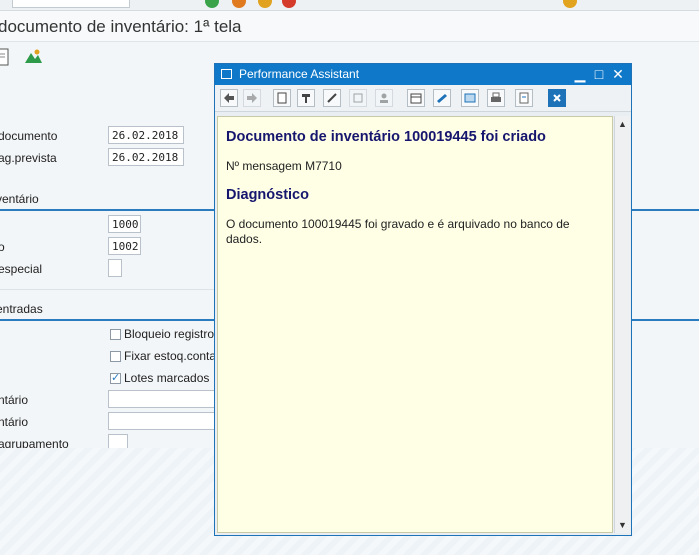 This screenshot has height=555, width=699. What do you see at coordinates (622, 525) in the screenshot?
I see `scroll-down-icon: ▼` at bounding box center [622, 525].